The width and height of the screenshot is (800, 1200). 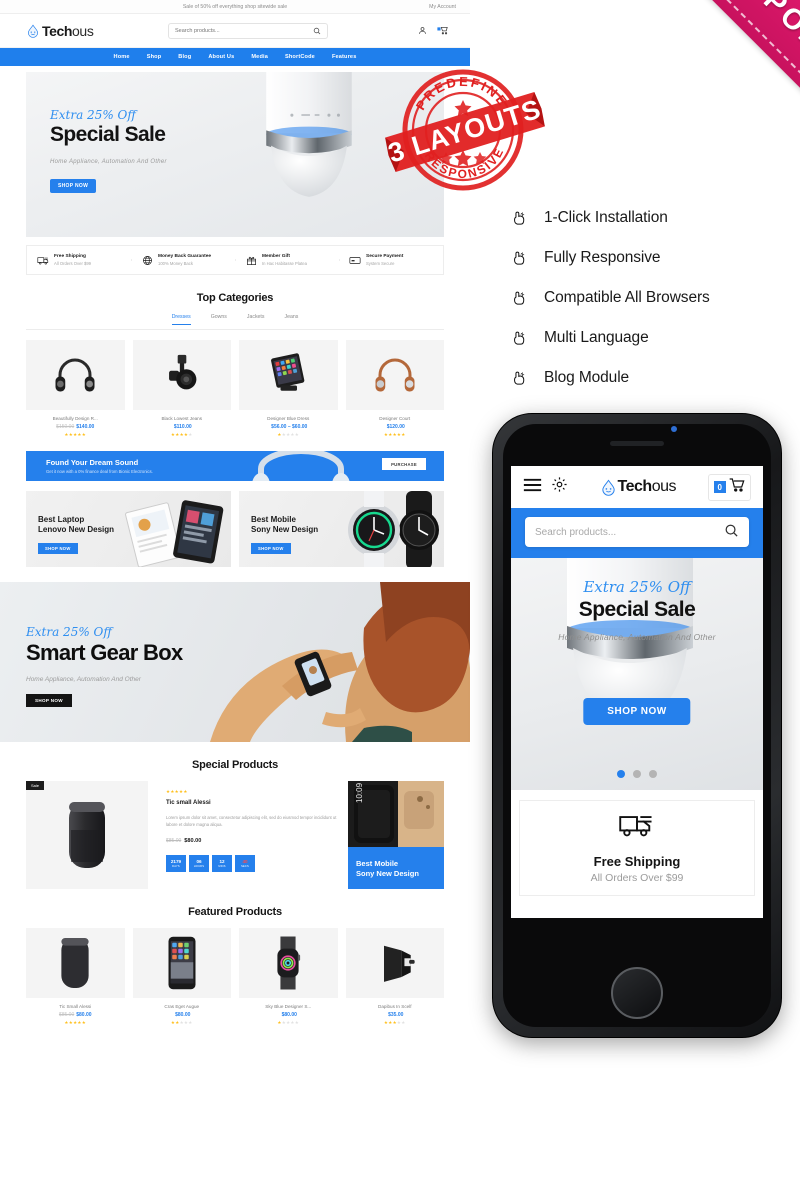 I want to click on countdown-hours: 06 HOURS, so click(x=199, y=863).